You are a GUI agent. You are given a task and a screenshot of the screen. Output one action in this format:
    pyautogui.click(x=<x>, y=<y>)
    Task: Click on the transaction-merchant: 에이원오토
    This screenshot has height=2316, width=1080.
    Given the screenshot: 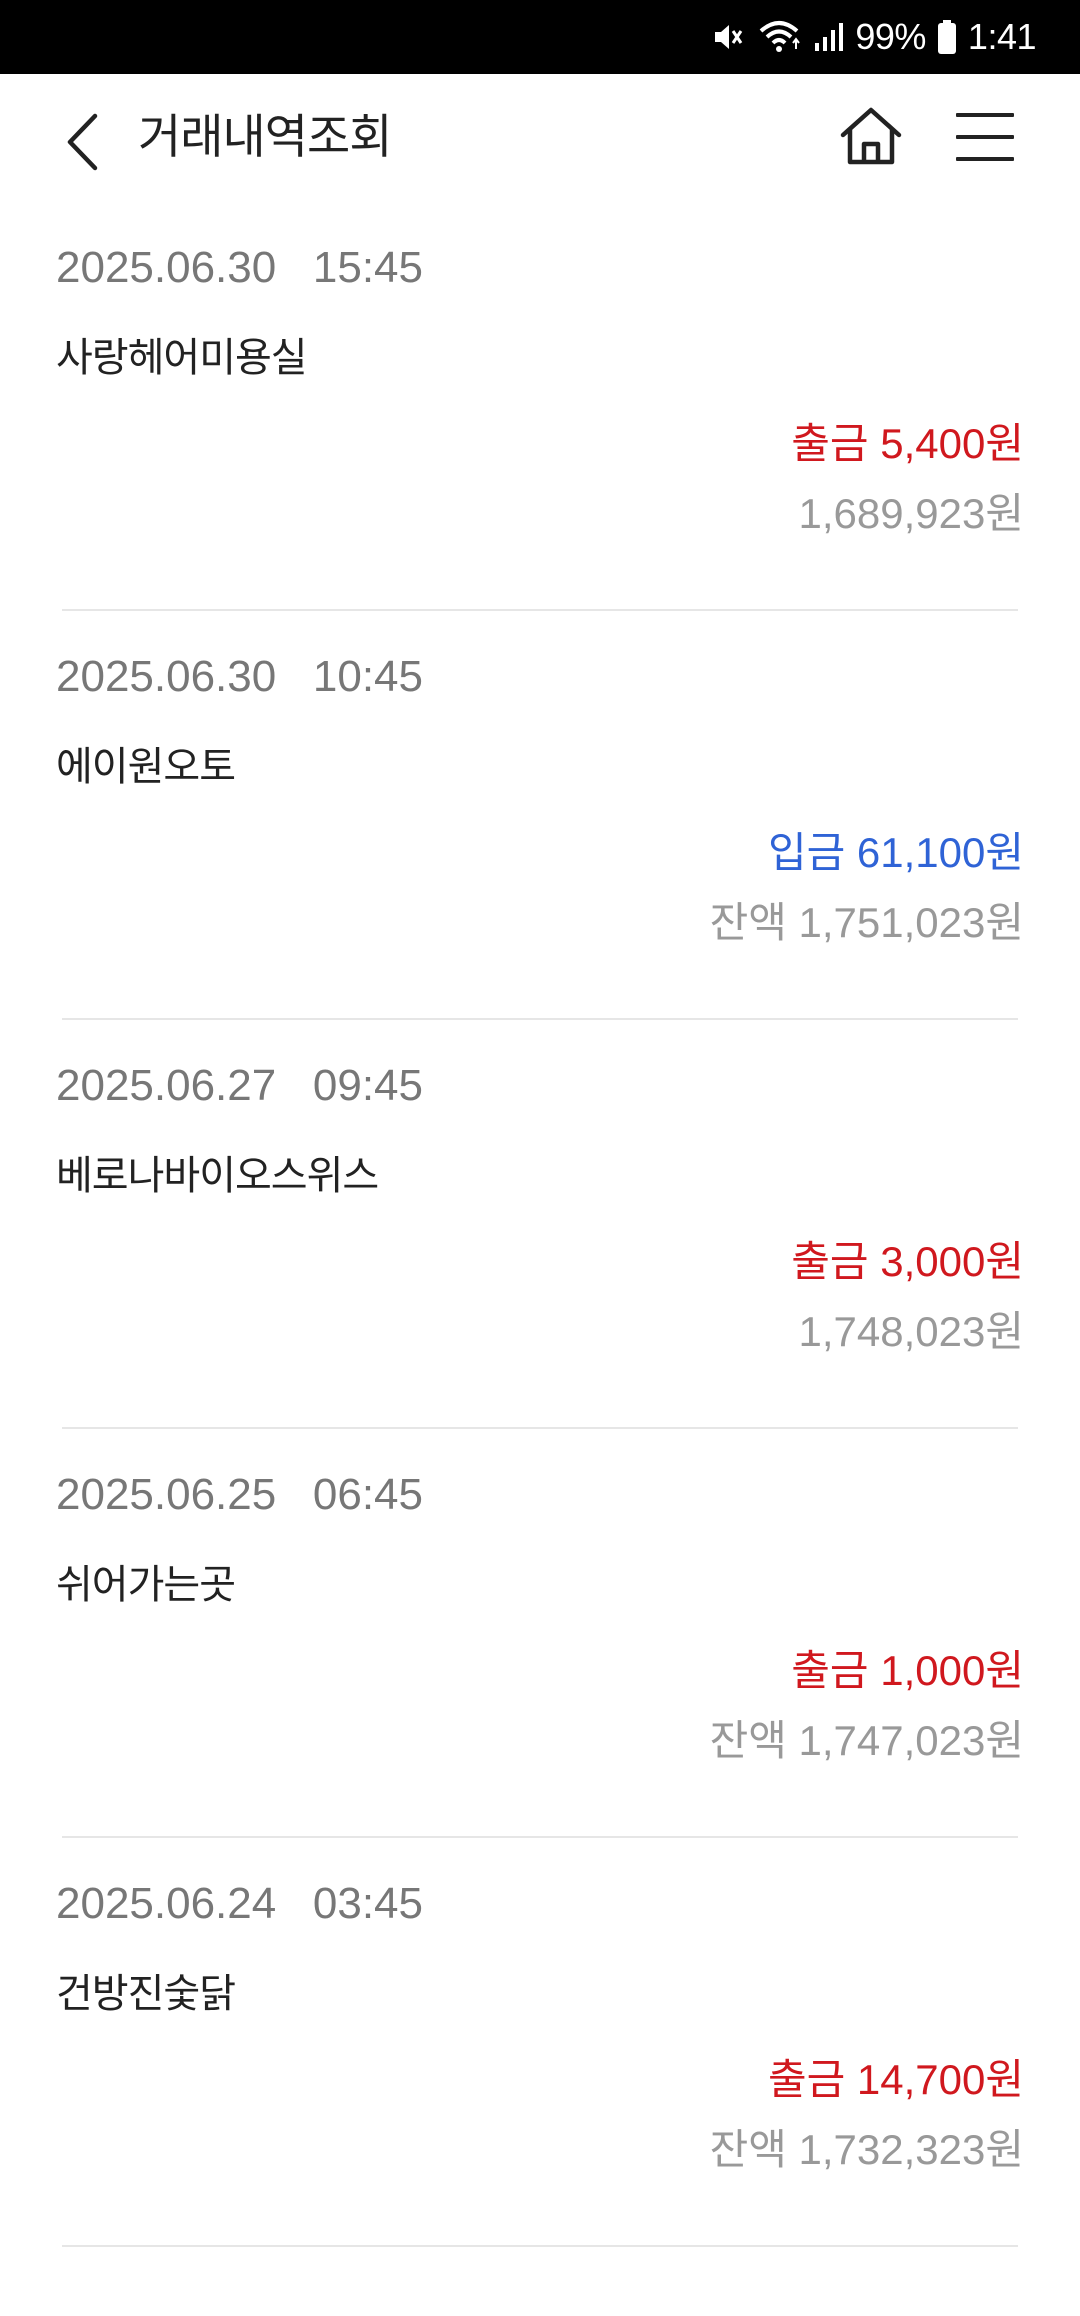 What is the action you would take?
    pyautogui.click(x=146, y=767)
    